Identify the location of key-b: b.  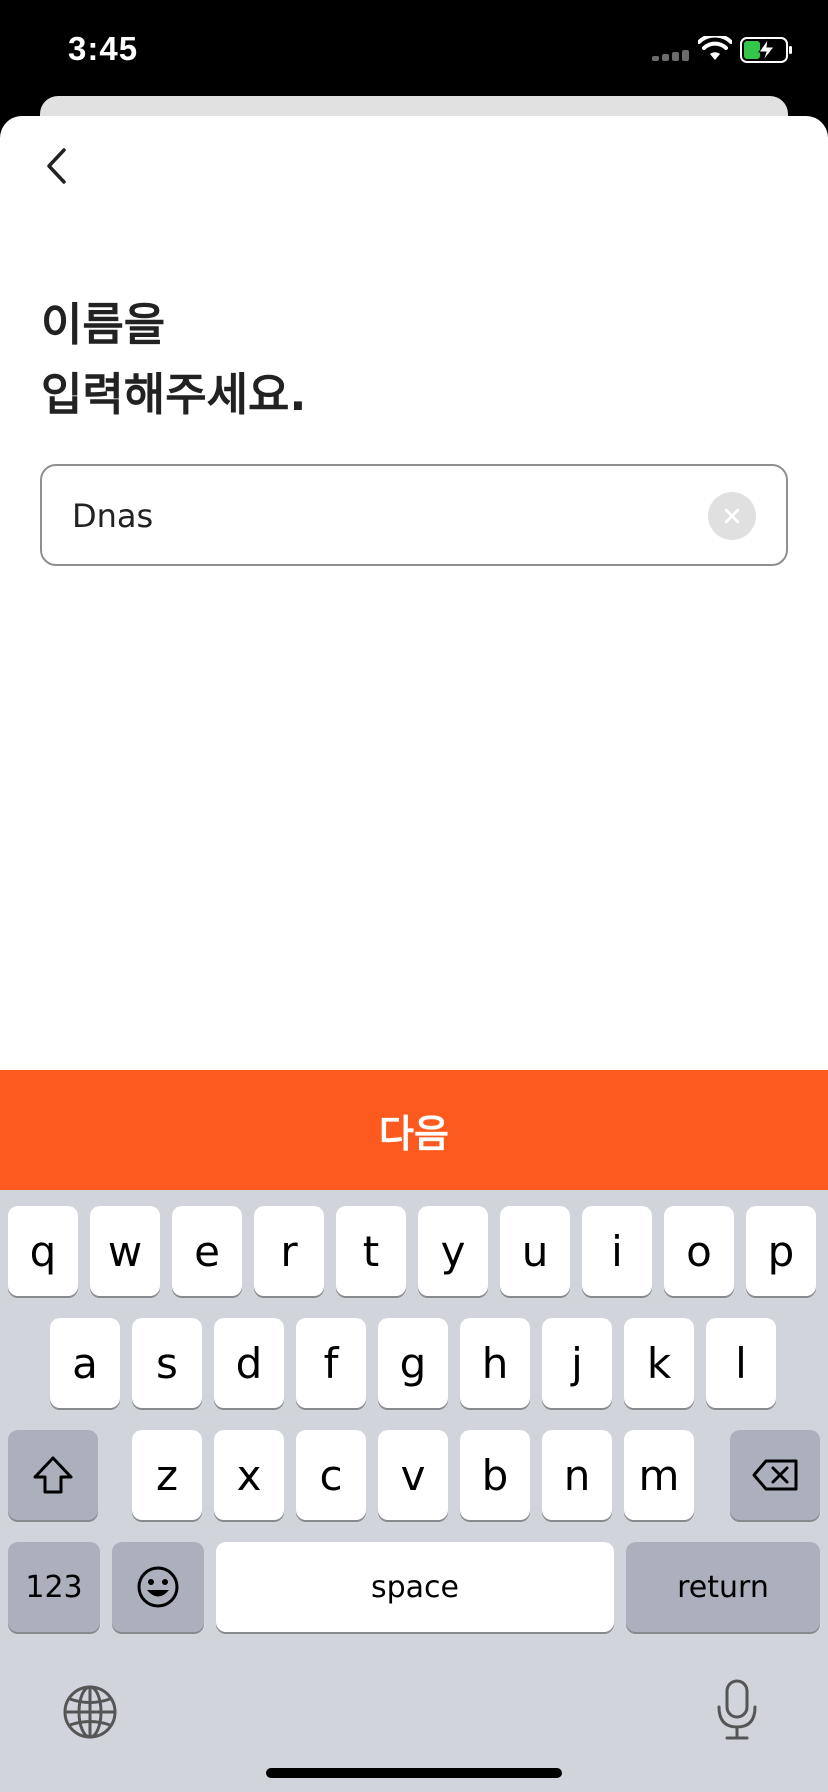
(495, 1475).